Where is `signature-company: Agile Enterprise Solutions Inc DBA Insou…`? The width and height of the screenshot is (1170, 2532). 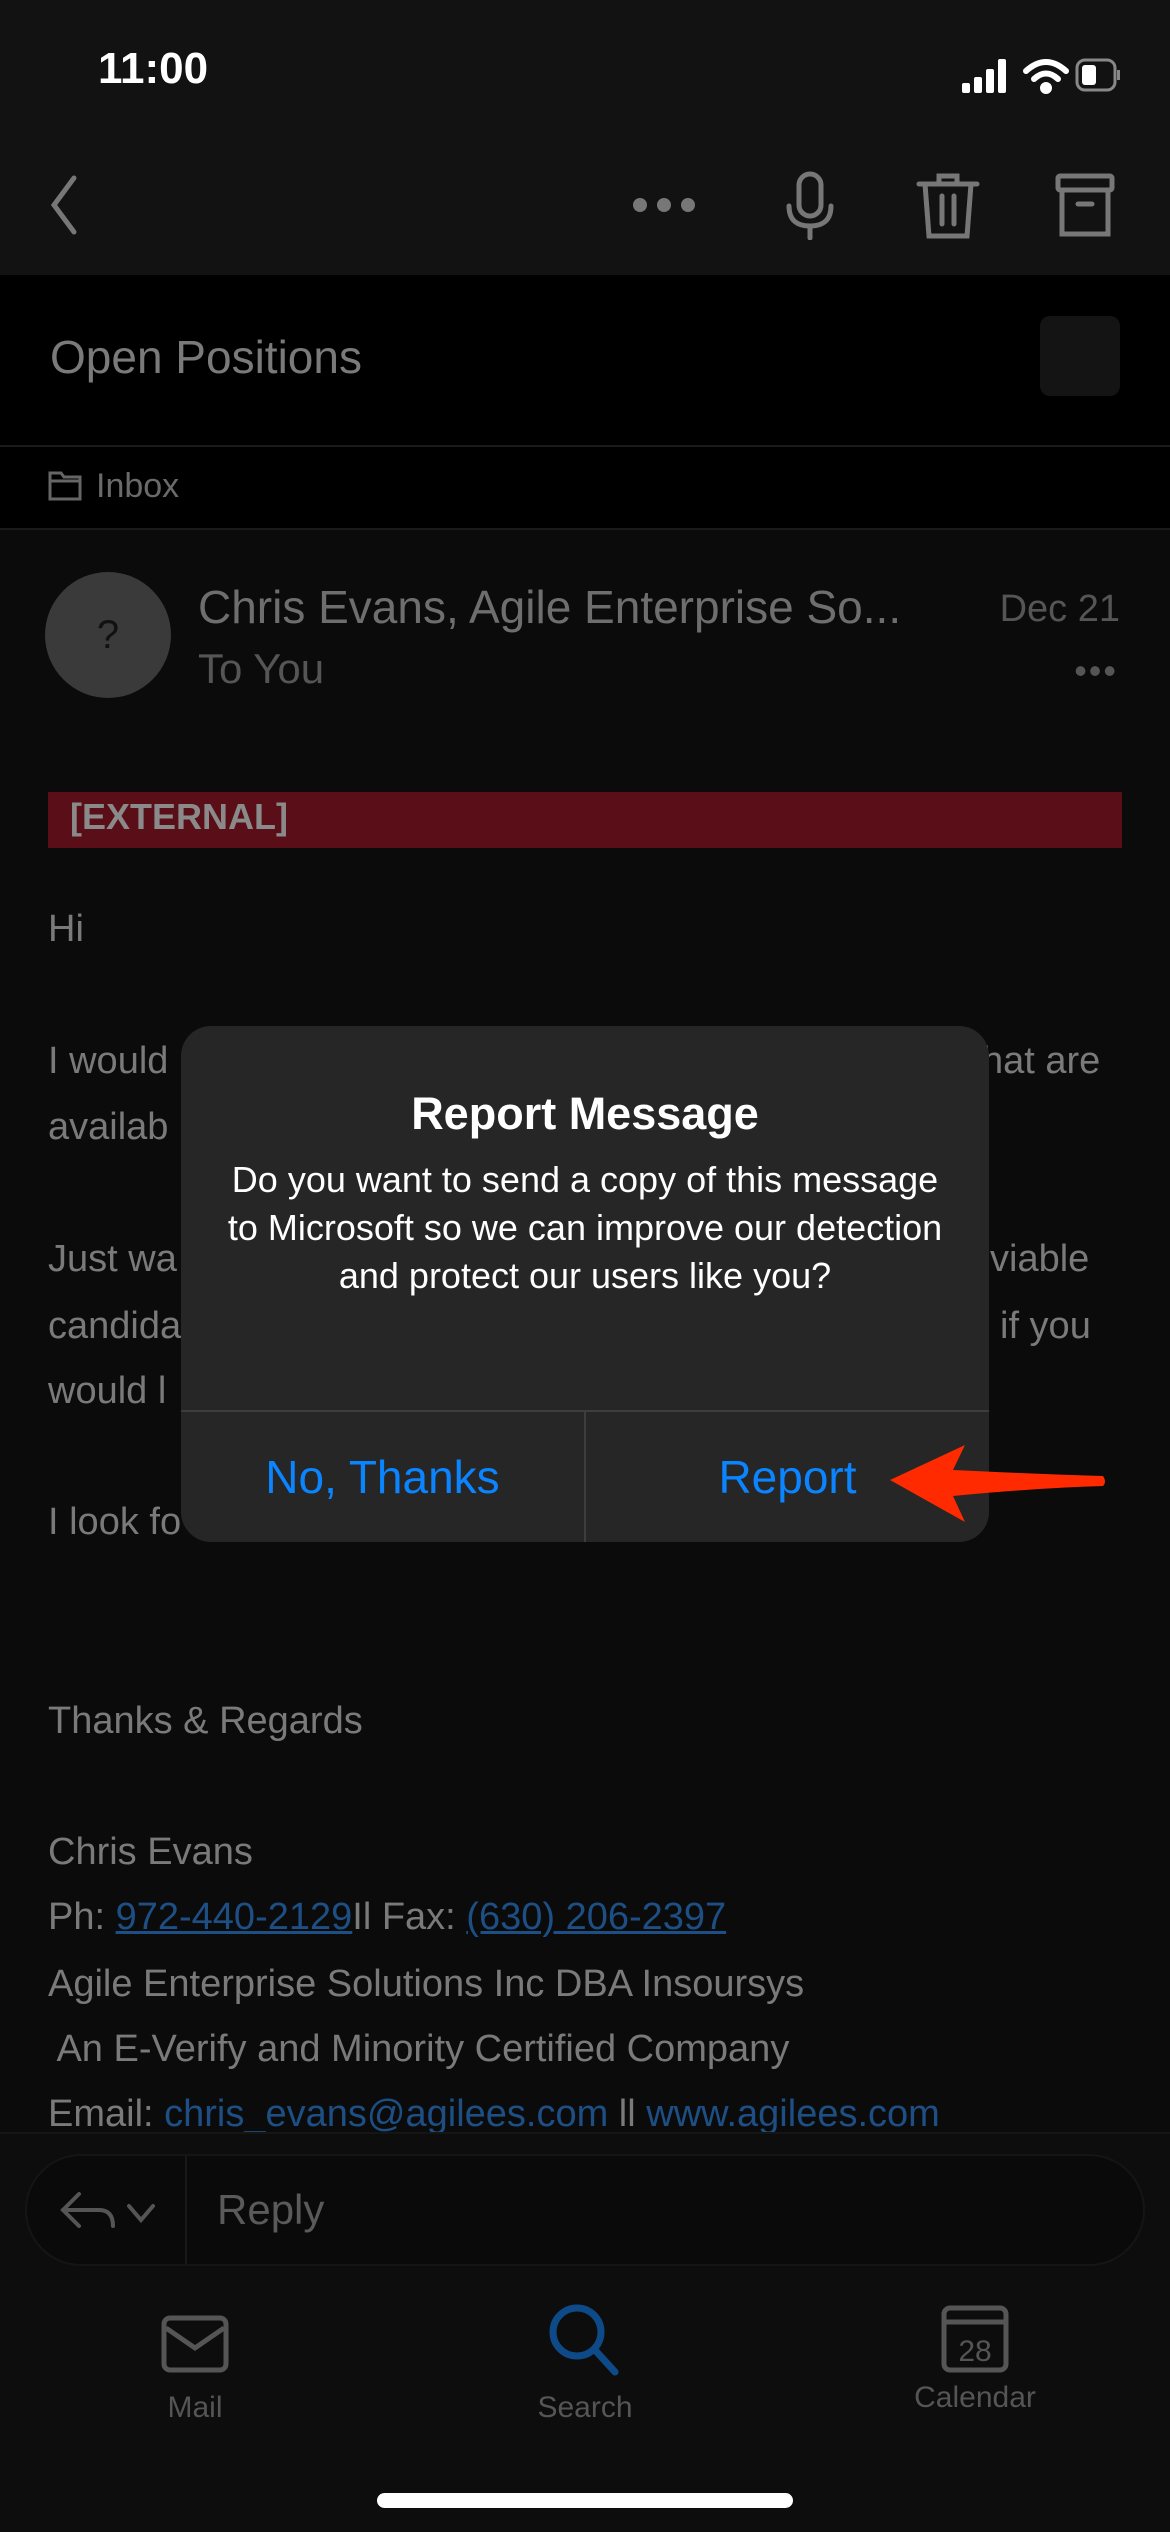
signature-company: Agile Enterprise Solutions Inc DBA Insou… is located at coordinates (426, 1984).